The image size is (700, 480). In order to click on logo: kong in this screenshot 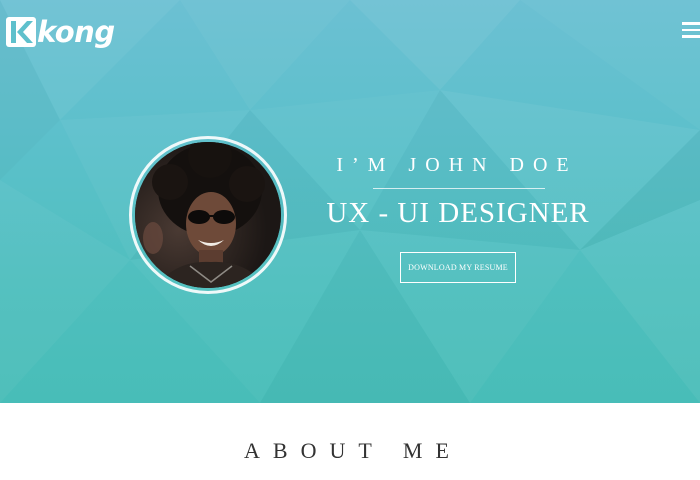, I will do `click(60, 32)`.